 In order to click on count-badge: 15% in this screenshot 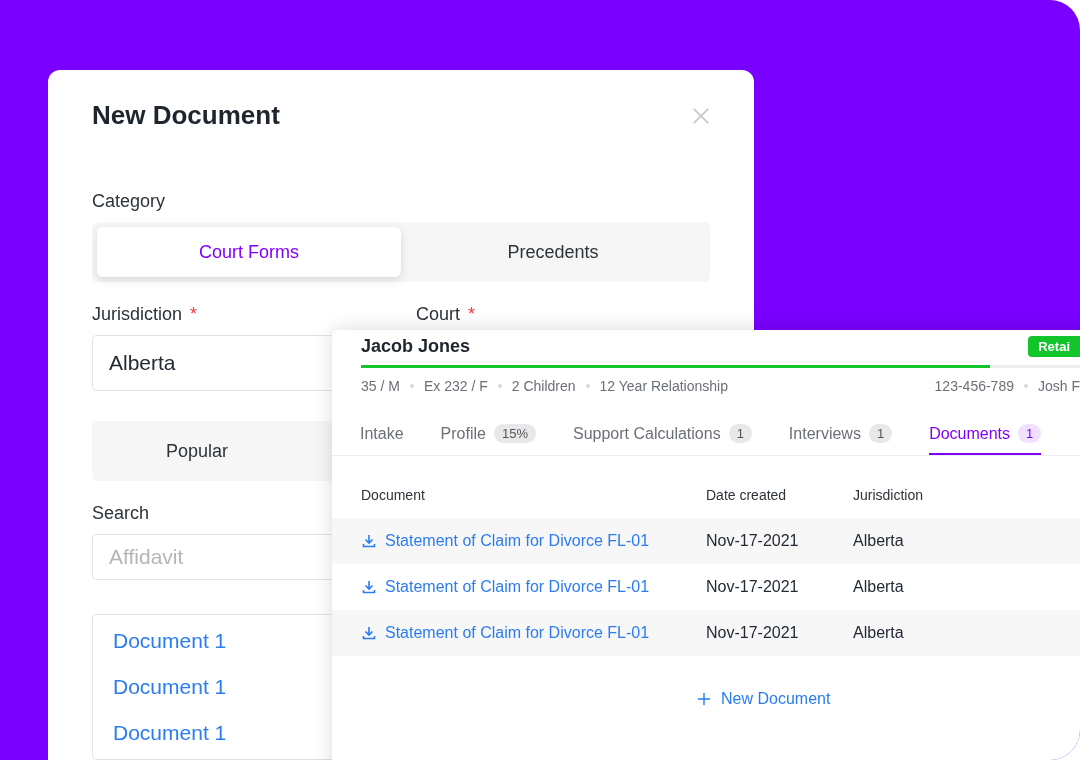, I will do `click(514, 433)`.